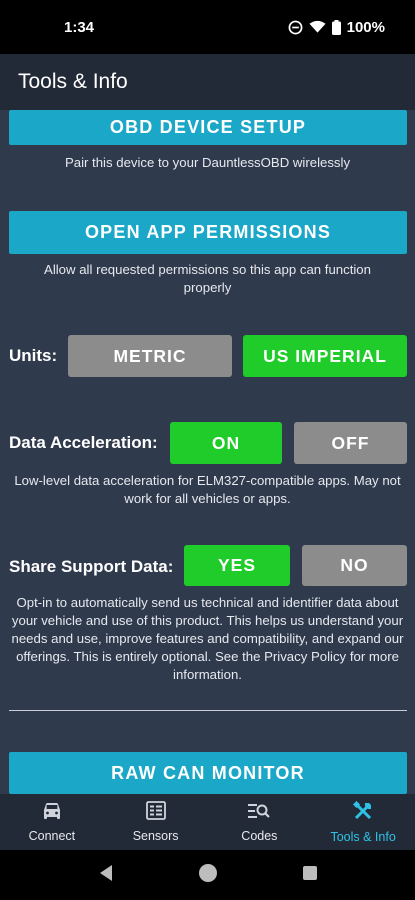 This screenshot has width=415, height=900. I want to click on data-acceleration-off-button: OFF, so click(350, 443).